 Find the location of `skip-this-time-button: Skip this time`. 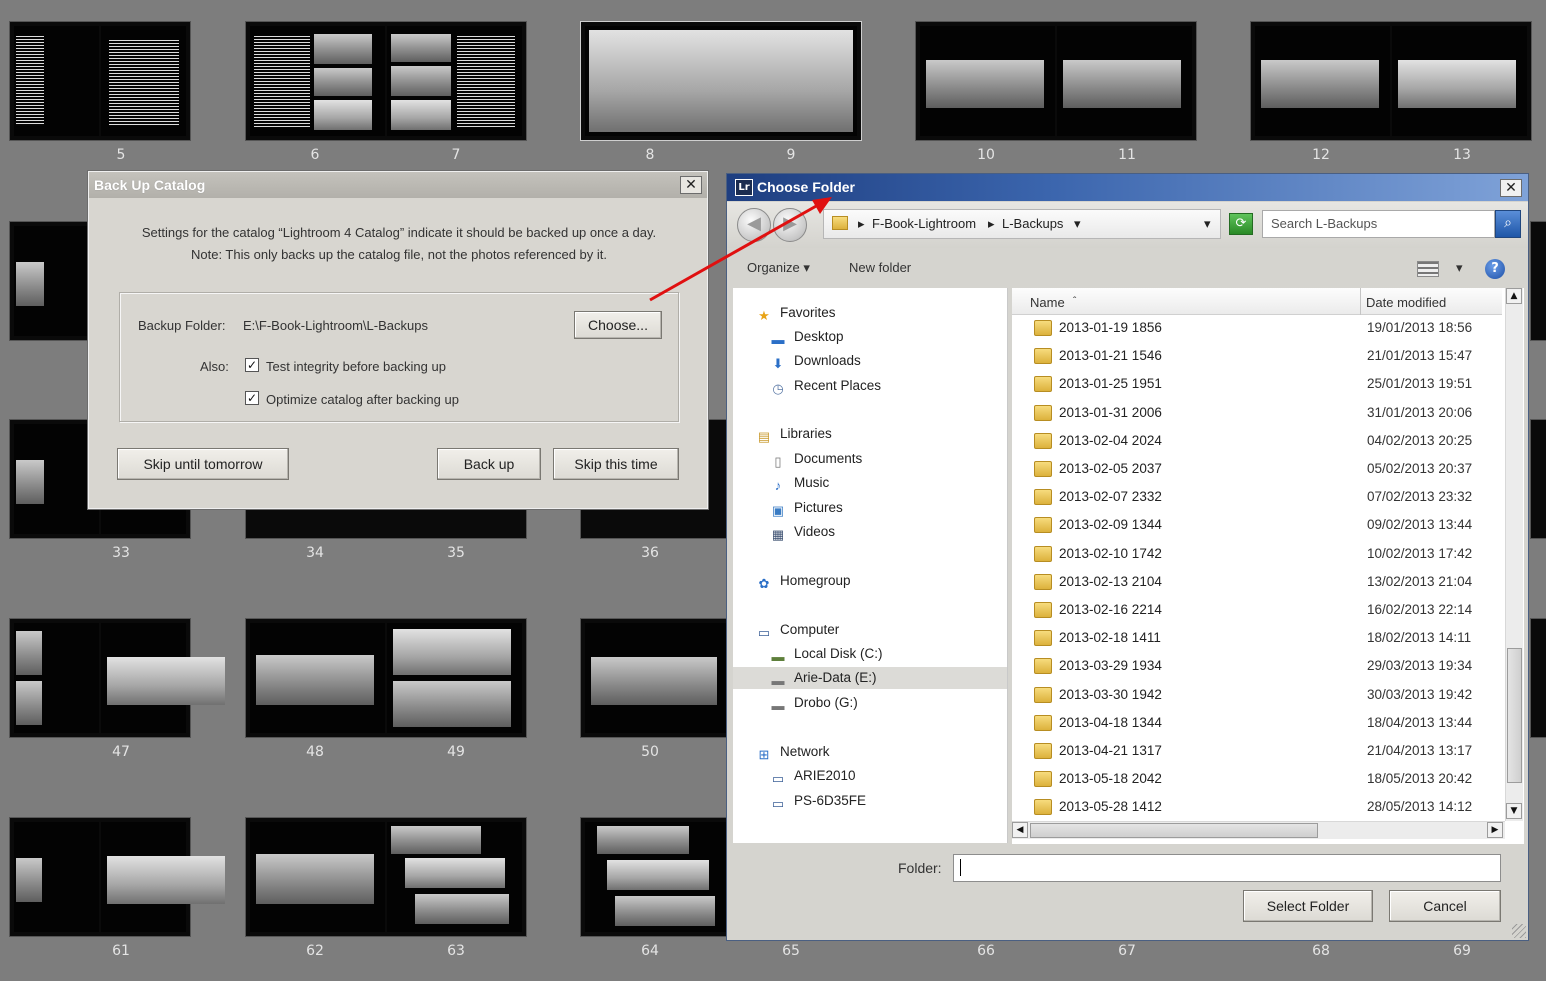

skip-this-time-button: Skip this time is located at coordinates (616, 464).